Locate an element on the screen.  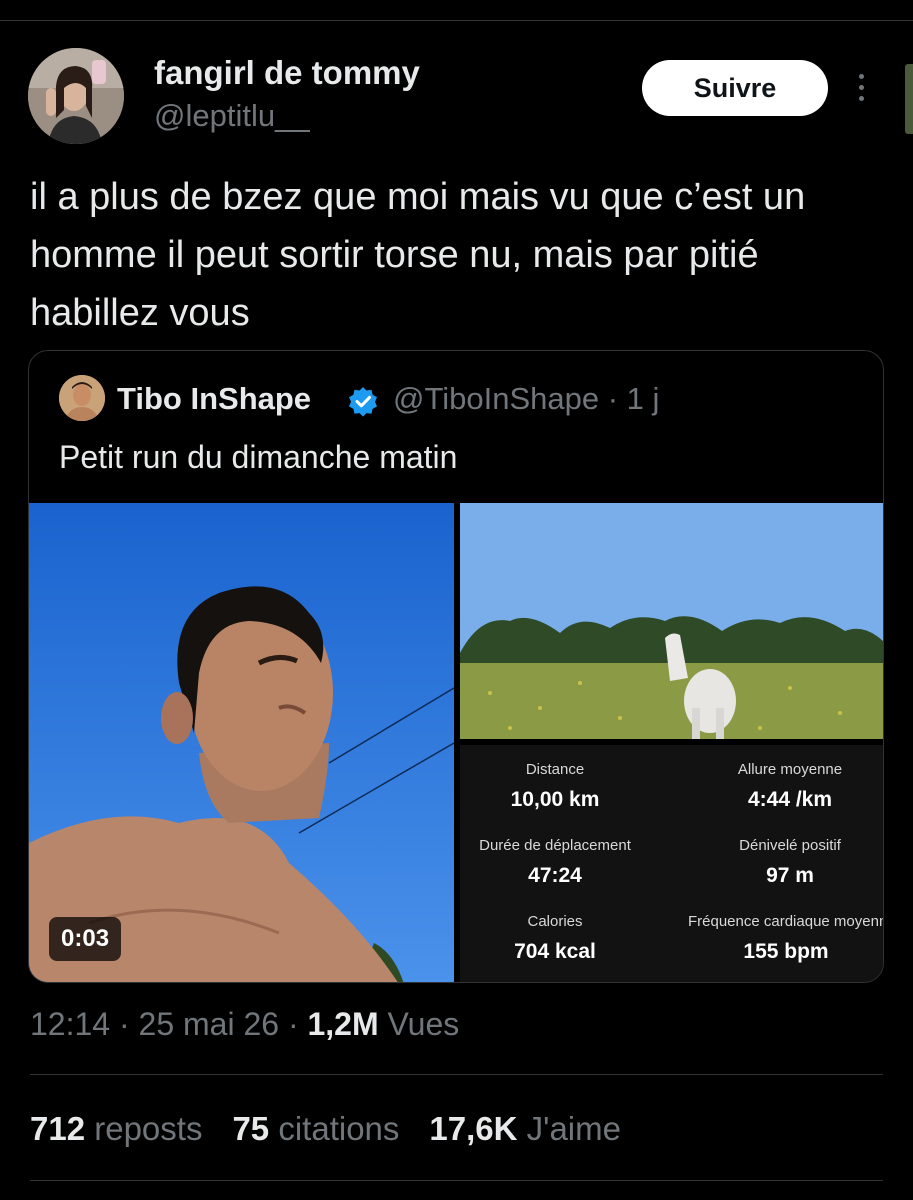
side-thumbnail-strip is located at coordinates (909, 99).